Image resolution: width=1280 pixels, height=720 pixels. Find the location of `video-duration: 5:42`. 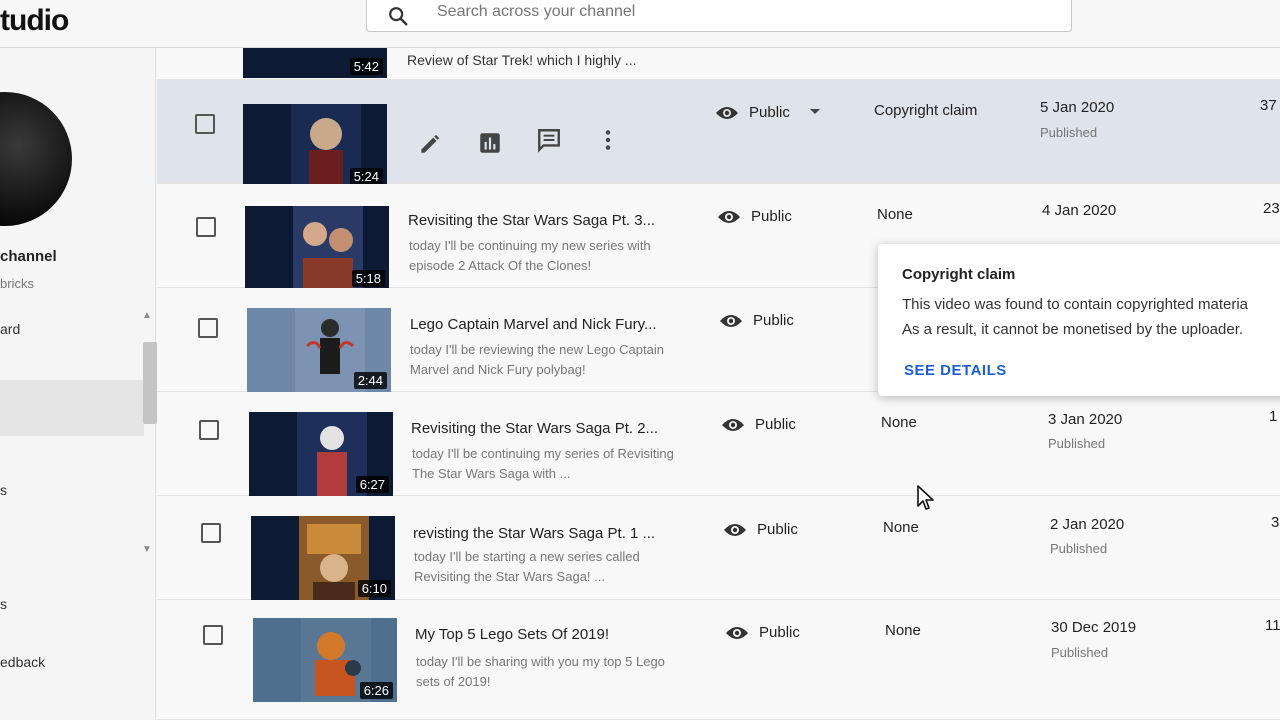

video-duration: 5:42 is located at coordinates (366, 66).